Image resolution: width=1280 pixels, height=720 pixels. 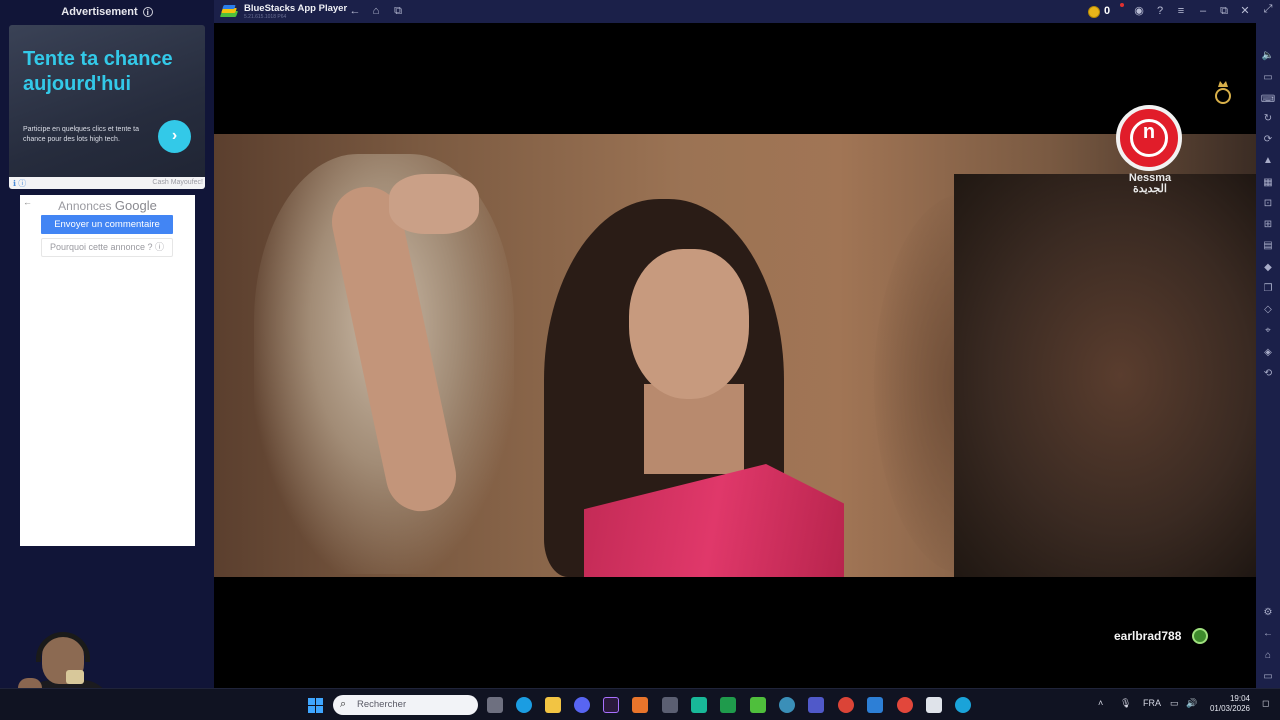 What do you see at coordinates (1139, 11) in the screenshot?
I see `account-icon: ◉` at bounding box center [1139, 11].